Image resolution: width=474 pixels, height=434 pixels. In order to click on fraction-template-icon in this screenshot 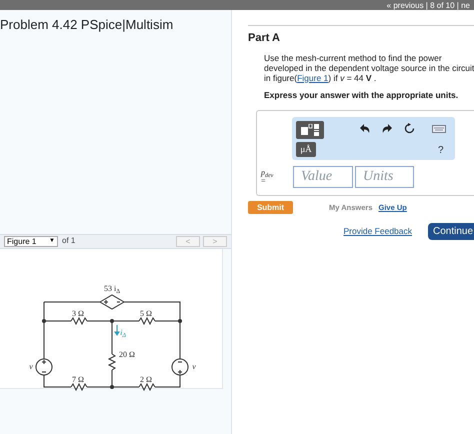, I will do `click(310, 130)`.